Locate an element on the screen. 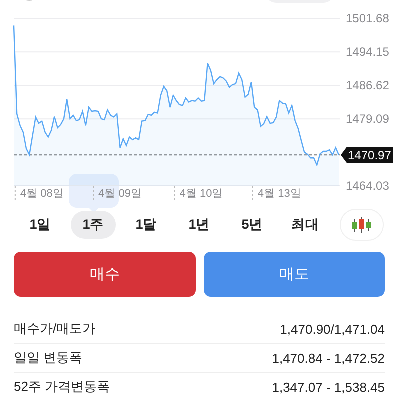  range-tab: 1일 is located at coordinates (40, 225).